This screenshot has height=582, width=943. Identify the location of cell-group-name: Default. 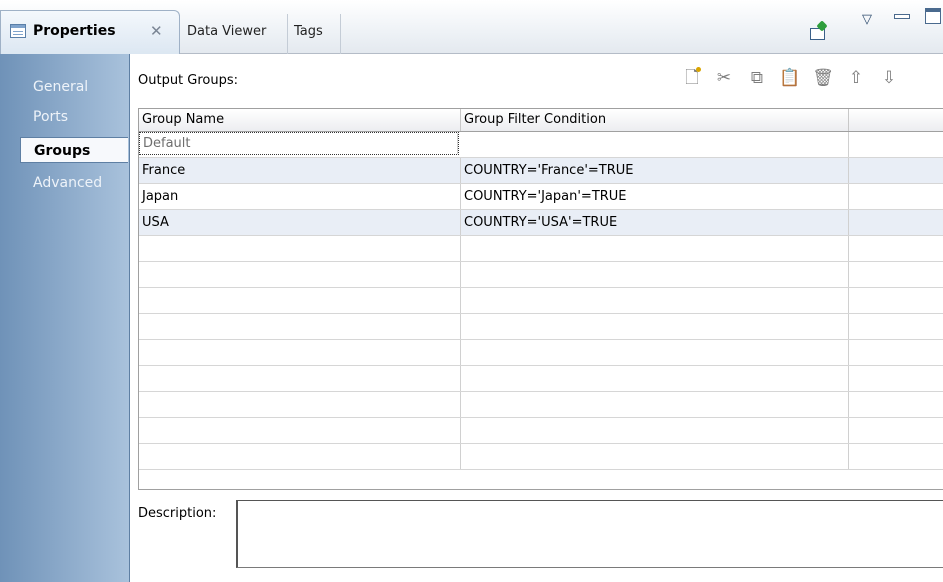
(299, 143).